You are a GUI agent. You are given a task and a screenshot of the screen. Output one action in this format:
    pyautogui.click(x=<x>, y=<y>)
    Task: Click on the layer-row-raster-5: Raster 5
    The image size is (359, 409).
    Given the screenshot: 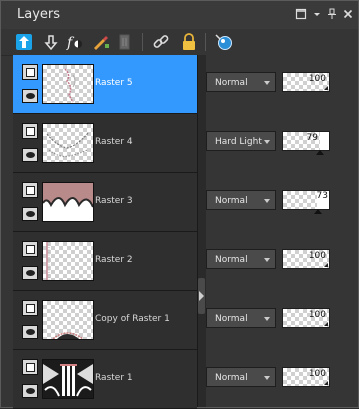 What is the action you would take?
    pyautogui.click(x=105, y=84)
    